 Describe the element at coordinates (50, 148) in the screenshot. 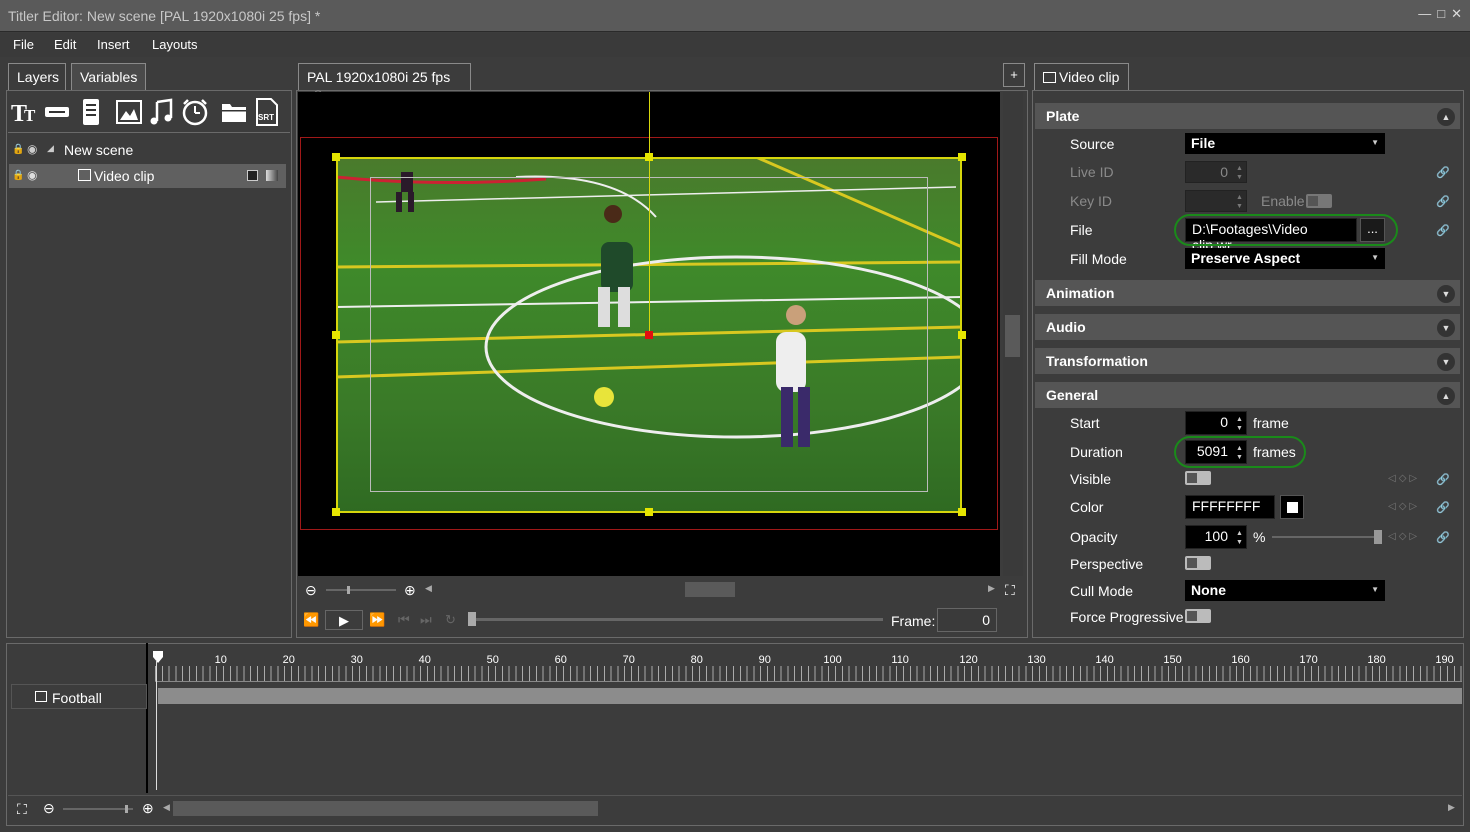

I see `expand-icon: ◢` at that location.